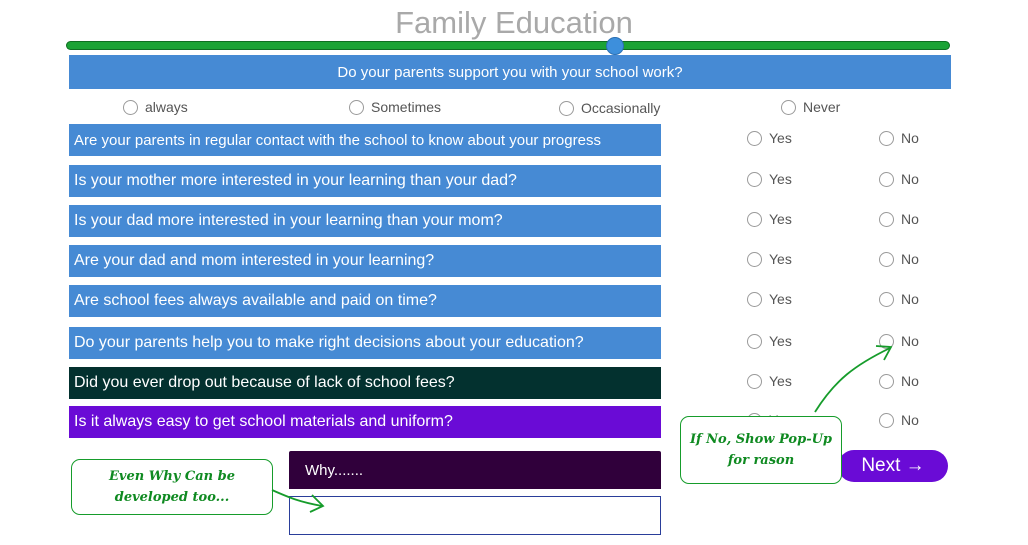  What do you see at coordinates (130, 107) in the screenshot?
I see `radio-always` at bounding box center [130, 107].